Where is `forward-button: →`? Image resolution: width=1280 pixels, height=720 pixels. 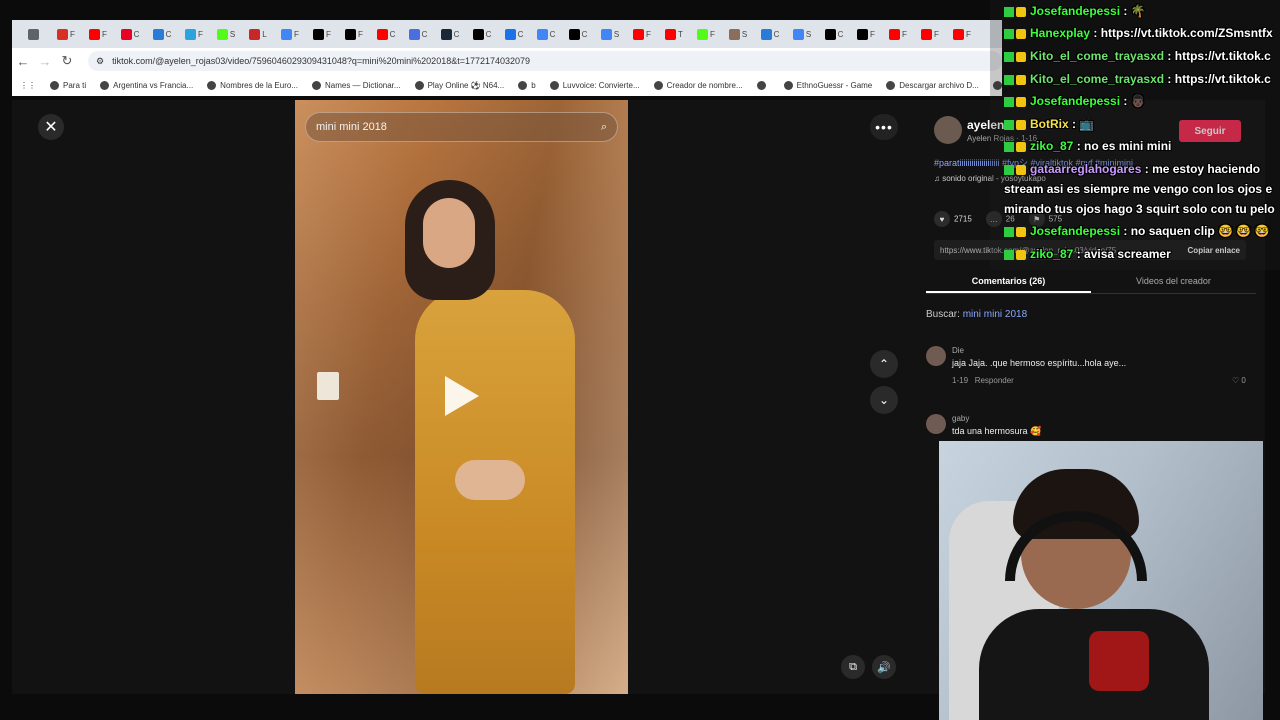 forward-button: → is located at coordinates (45, 61).